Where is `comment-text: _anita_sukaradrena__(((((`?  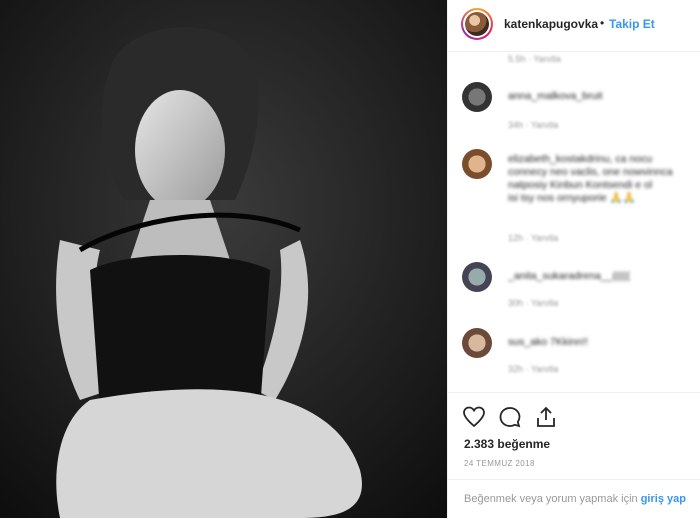
comment-text: _anita_sukaradrena__((((( is located at coordinates (569, 276).